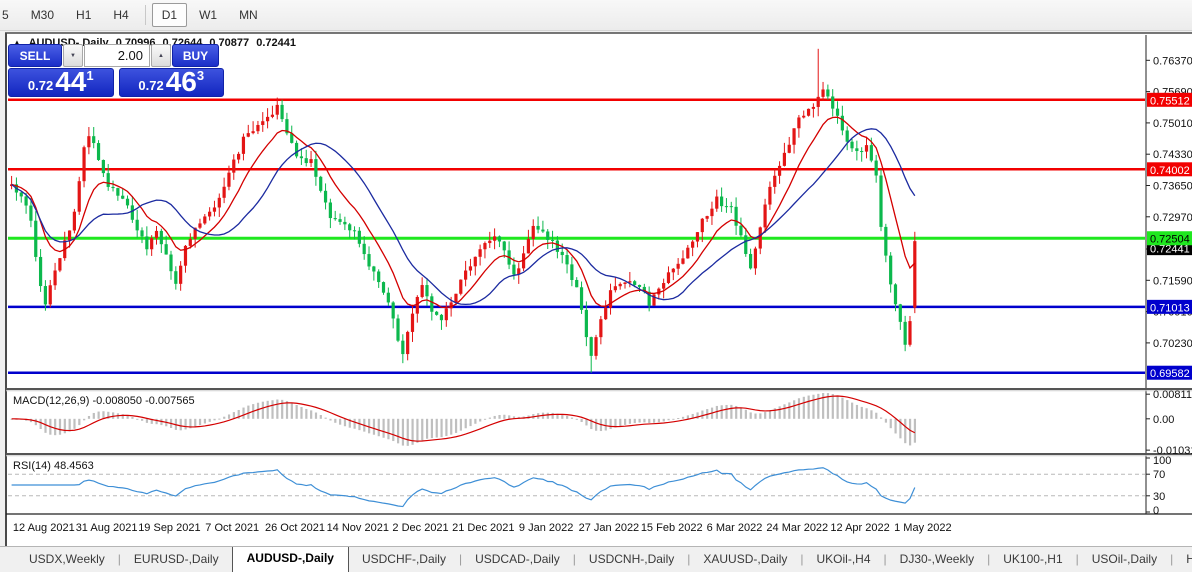  I want to click on svg-text: 0.72970, so click(1172, 218).